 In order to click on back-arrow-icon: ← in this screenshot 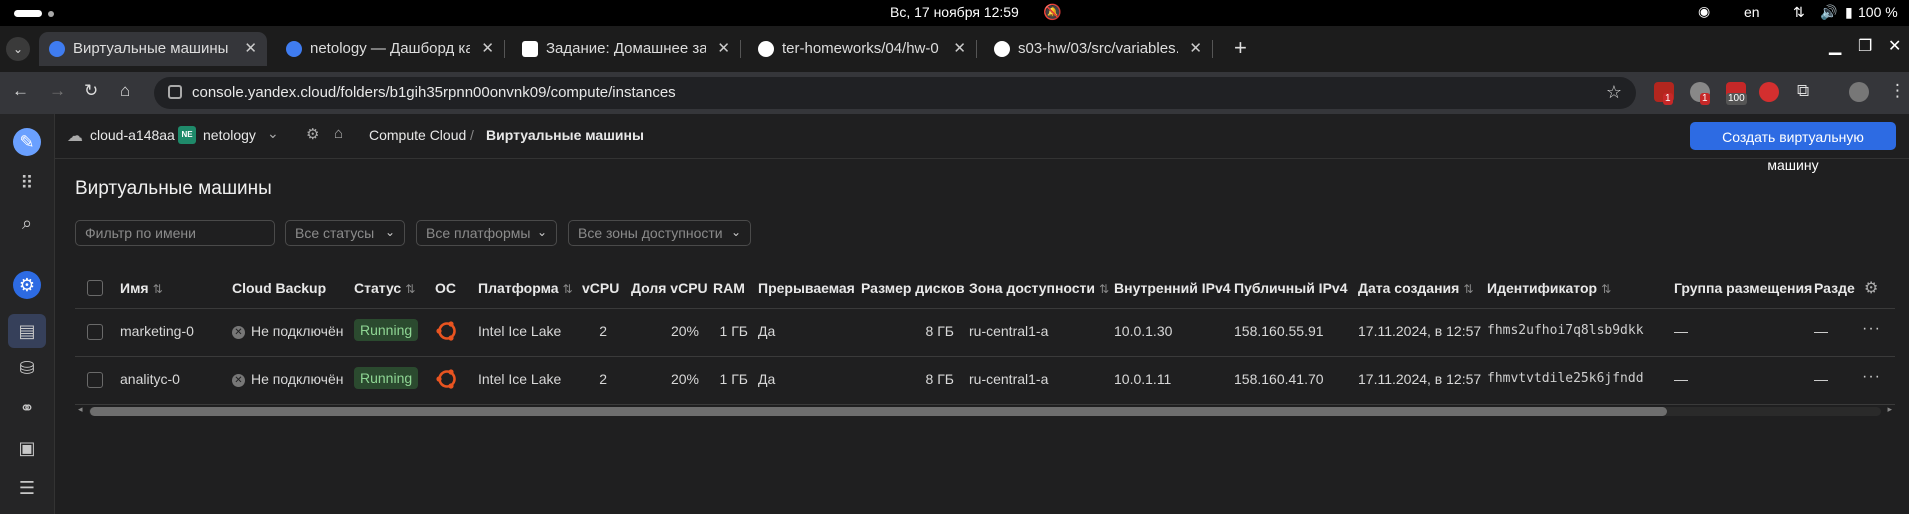, I will do `click(20, 91)`.